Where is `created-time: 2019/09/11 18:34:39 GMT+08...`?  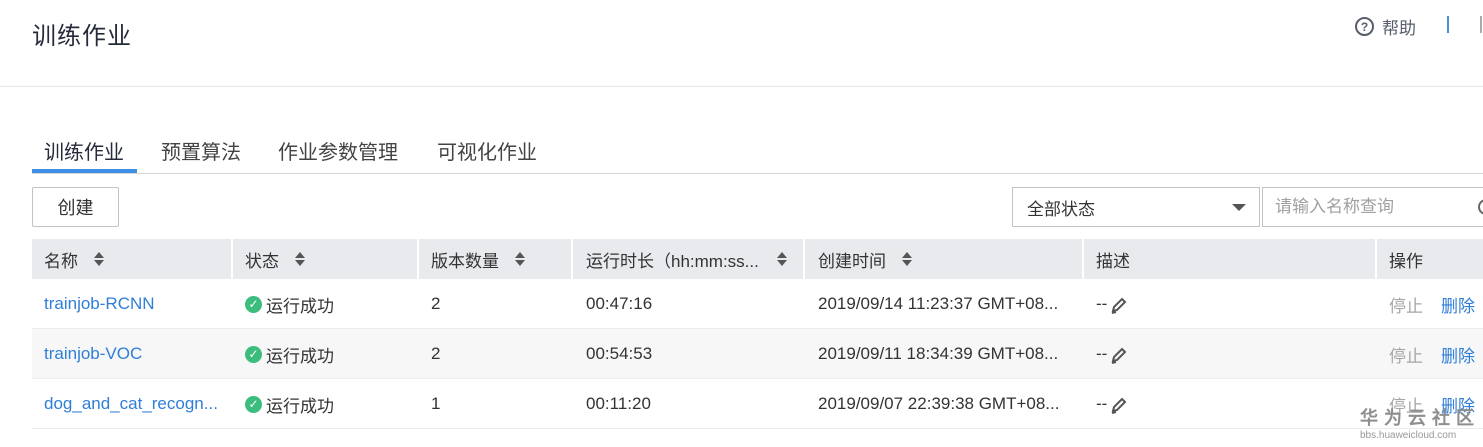
created-time: 2019/09/11 18:34:39 GMT+08... is located at coordinates (938, 353).